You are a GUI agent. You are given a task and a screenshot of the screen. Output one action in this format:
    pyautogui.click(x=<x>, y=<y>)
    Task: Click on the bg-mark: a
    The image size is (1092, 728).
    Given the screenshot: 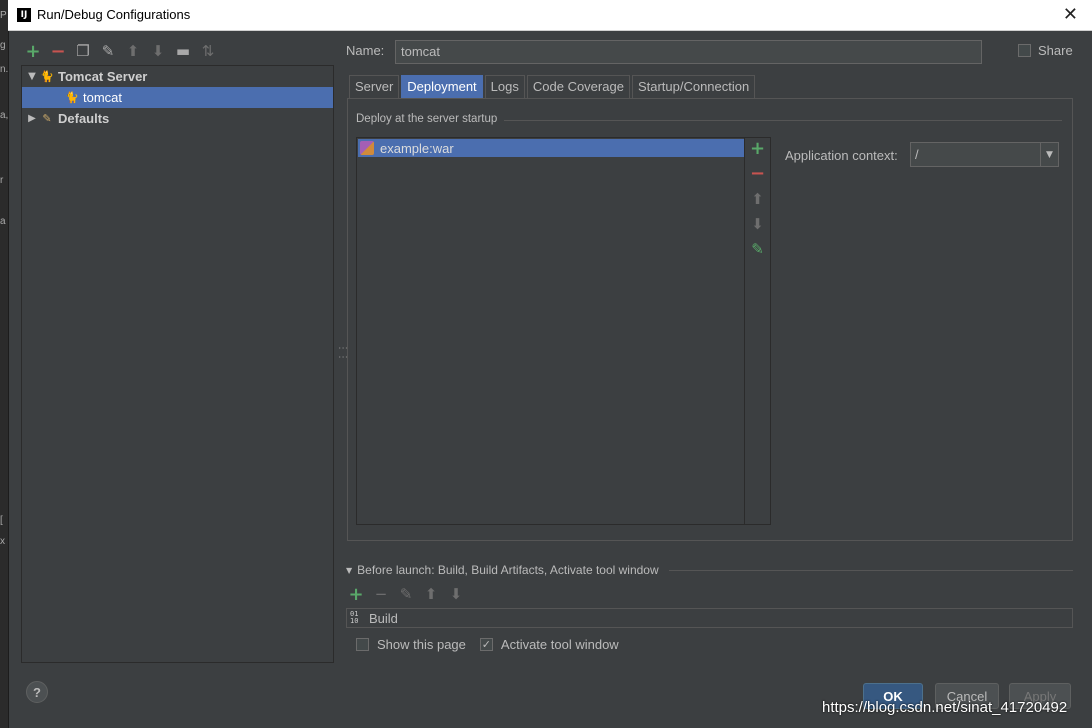 What is the action you would take?
    pyautogui.click(x=3, y=221)
    